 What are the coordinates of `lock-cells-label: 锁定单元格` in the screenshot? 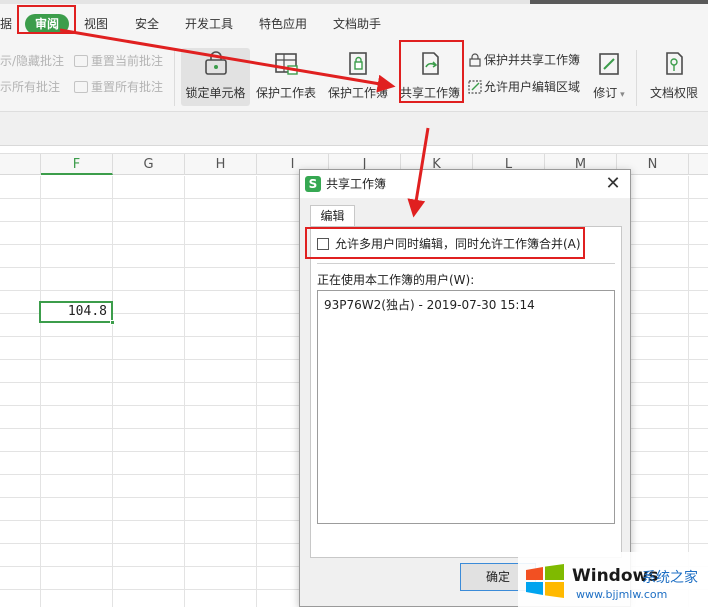 It's located at (215, 93).